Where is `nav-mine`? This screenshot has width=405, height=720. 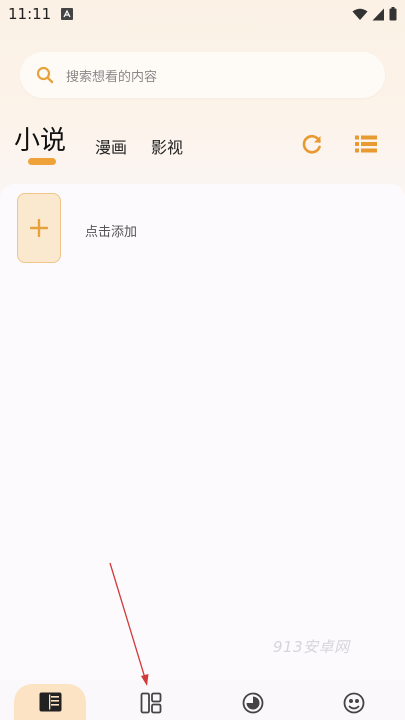 nav-mine is located at coordinates (354, 702).